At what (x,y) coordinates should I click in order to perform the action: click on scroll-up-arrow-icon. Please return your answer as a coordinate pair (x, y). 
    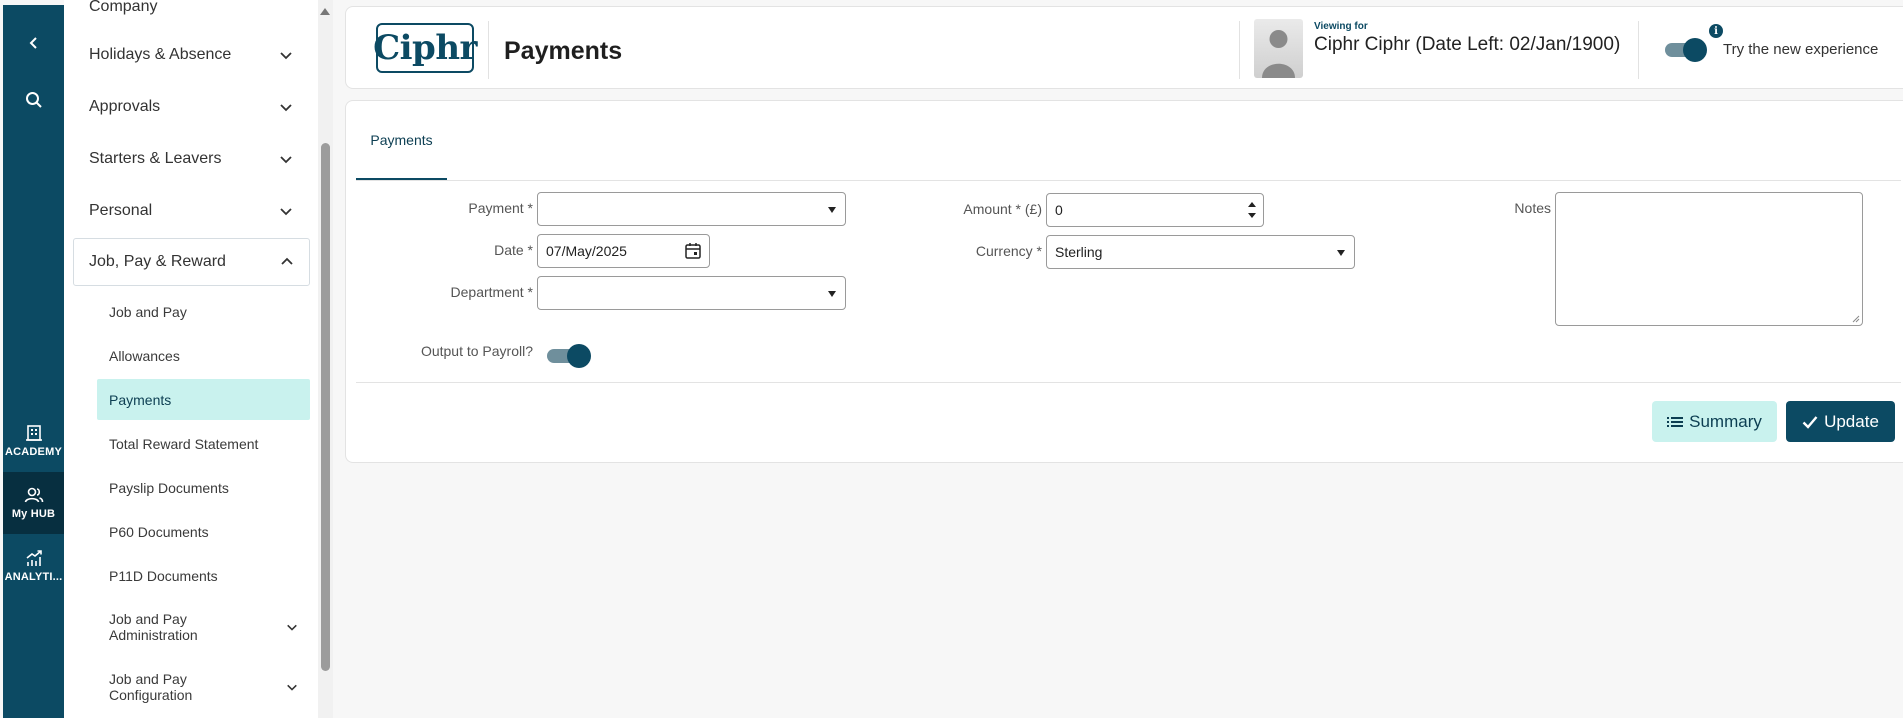
    Looking at the image, I should click on (325, 11).